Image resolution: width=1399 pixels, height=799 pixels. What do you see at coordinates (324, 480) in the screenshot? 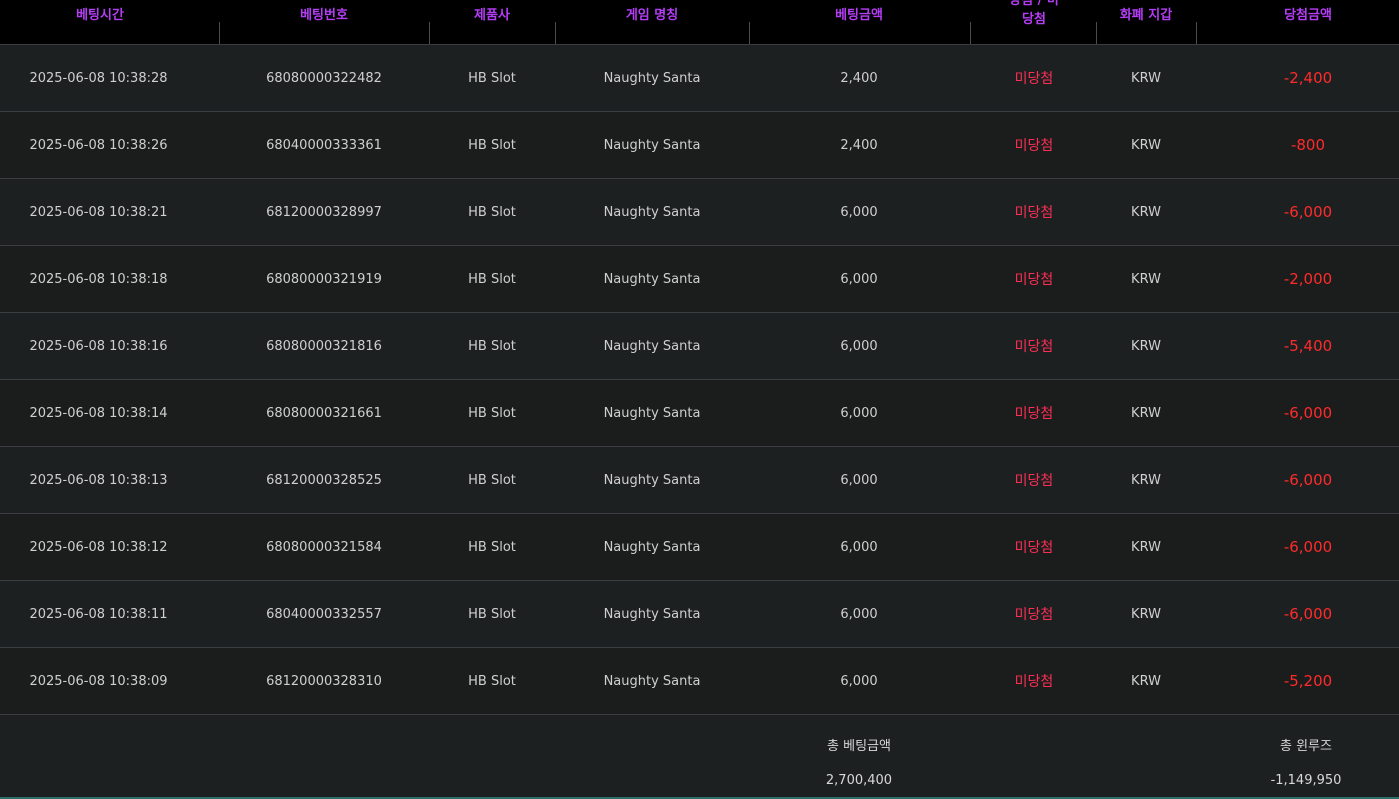
I see `bet-id-cell: 68120000328525` at bounding box center [324, 480].